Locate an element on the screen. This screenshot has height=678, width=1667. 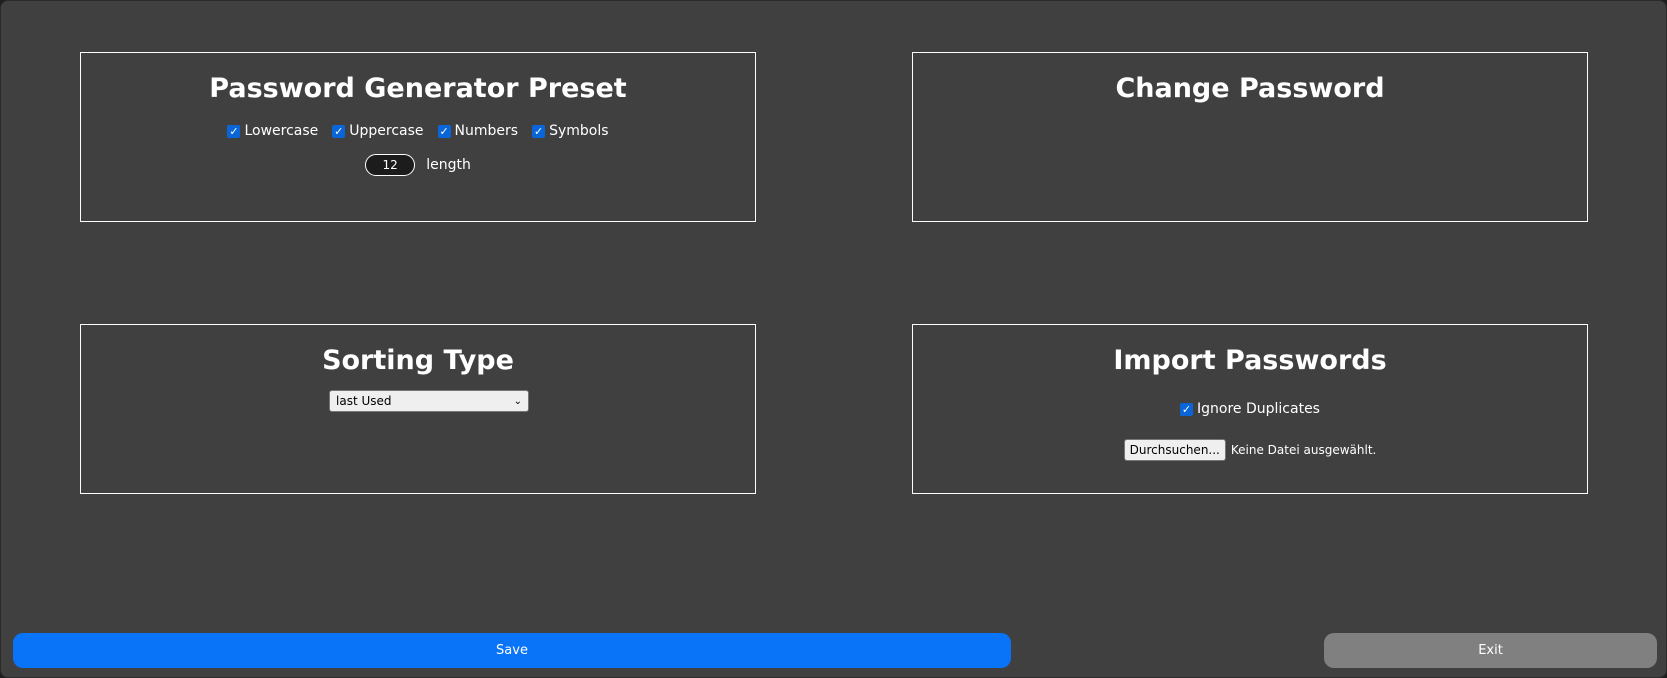
ignore-duplicates-label: Ignore Duplicates is located at coordinates (1258, 409).